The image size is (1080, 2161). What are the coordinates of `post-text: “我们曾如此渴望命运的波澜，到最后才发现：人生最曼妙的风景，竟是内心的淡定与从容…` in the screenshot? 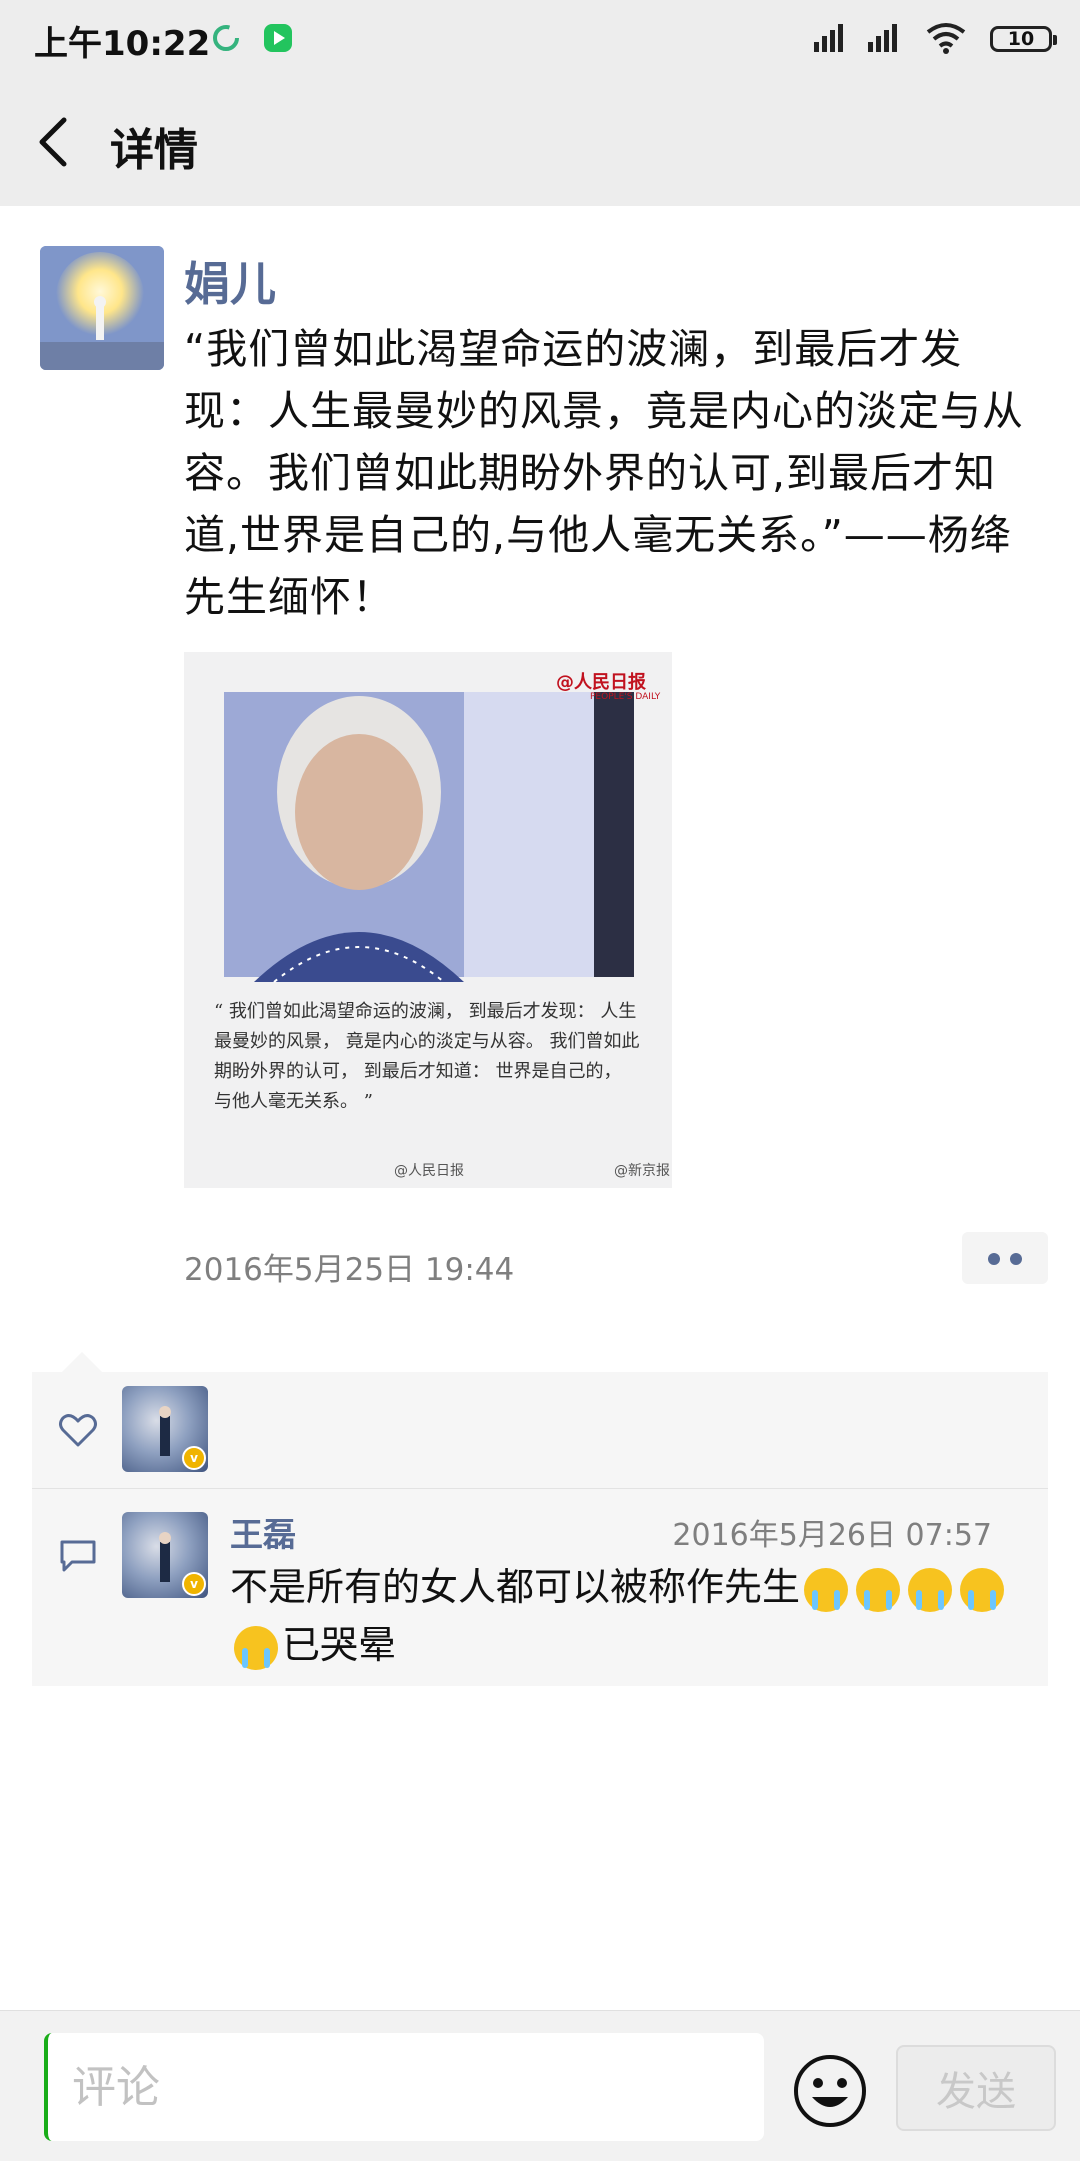 It's located at (604, 473).